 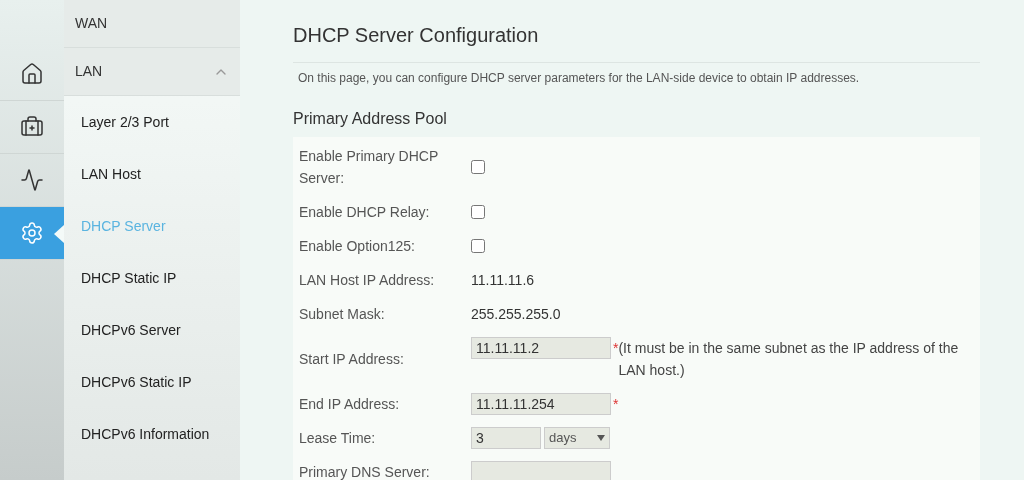 What do you see at coordinates (152, 72) in the screenshot?
I see `menu-group: LAN` at bounding box center [152, 72].